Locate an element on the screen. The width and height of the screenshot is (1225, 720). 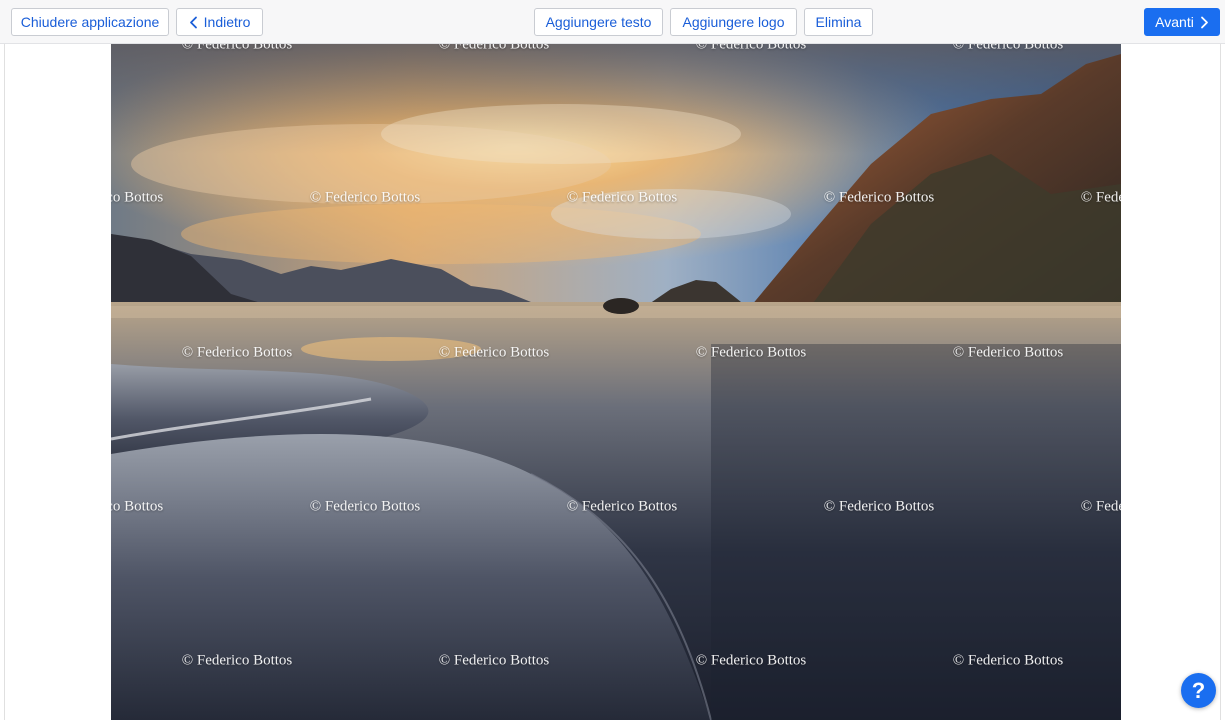
back-label: Indietro is located at coordinates (227, 22).